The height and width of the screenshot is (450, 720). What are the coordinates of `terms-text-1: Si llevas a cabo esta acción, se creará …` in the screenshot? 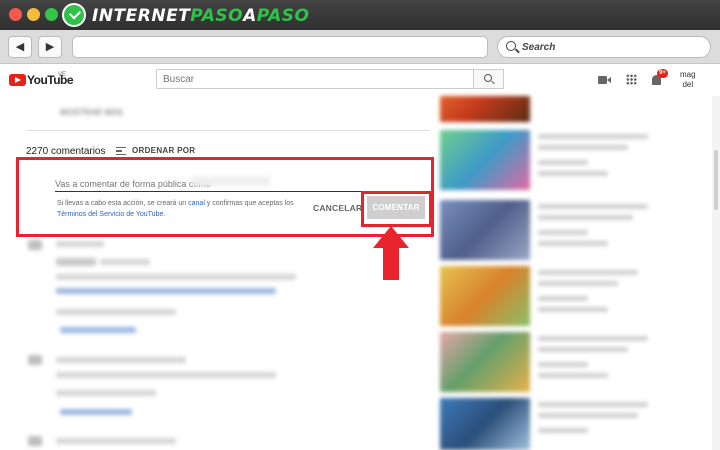 It's located at (123, 203).